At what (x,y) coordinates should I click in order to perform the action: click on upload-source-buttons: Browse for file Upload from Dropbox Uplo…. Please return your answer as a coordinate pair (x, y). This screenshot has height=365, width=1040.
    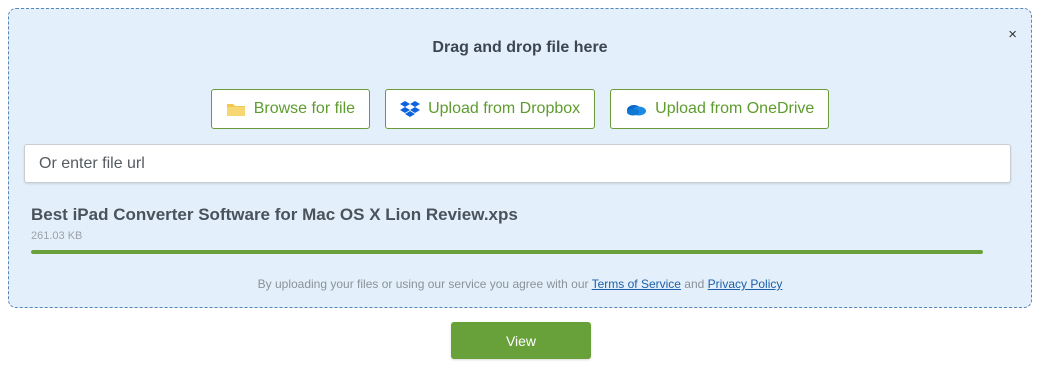
    Looking at the image, I should click on (520, 109).